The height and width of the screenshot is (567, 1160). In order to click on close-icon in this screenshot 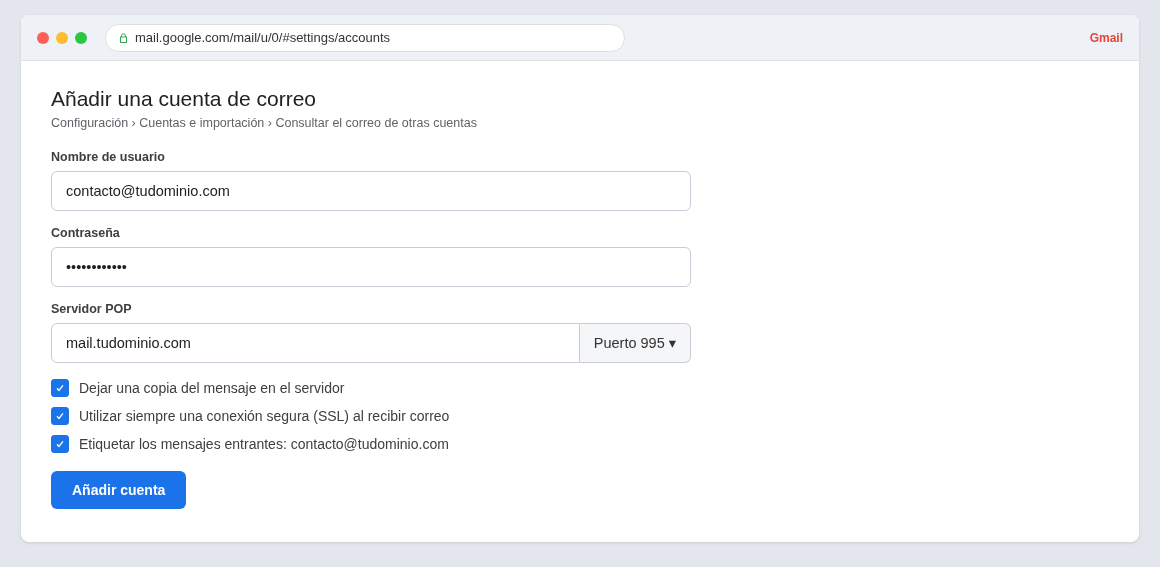, I will do `click(43, 37)`.